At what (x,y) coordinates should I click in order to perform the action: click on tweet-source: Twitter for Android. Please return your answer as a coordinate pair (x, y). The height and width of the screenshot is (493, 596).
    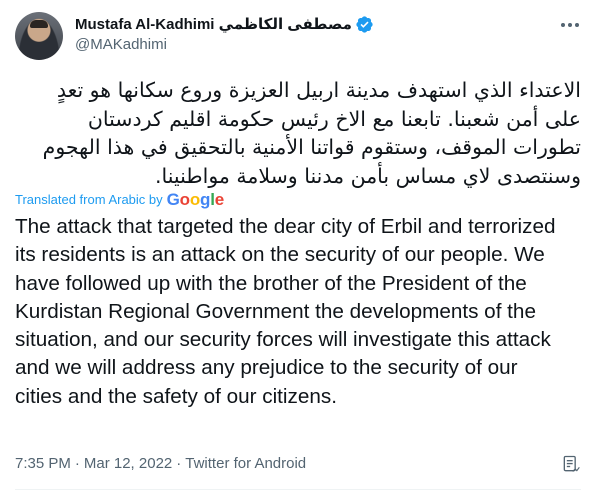
    Looking at the image, I should click on (245, 463).